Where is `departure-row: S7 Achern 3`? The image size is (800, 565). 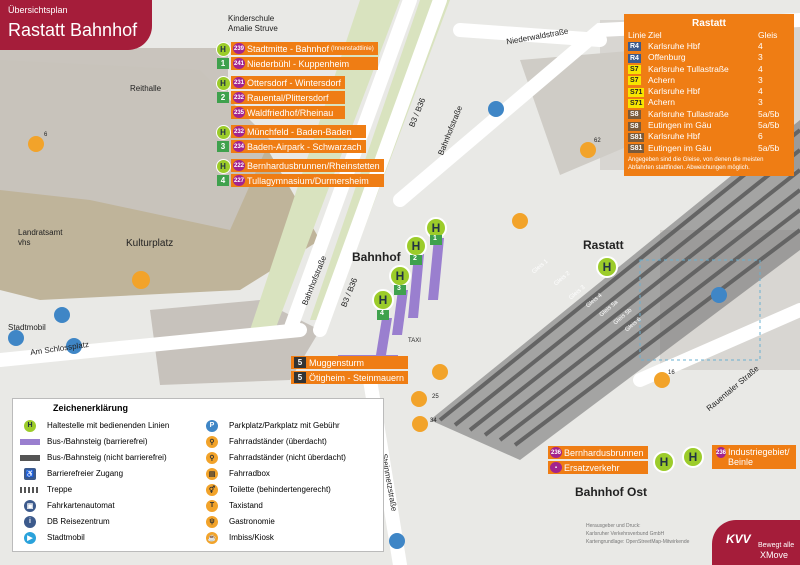
departure-row: S7 Achern 3 is located at coordinates (709, 80).